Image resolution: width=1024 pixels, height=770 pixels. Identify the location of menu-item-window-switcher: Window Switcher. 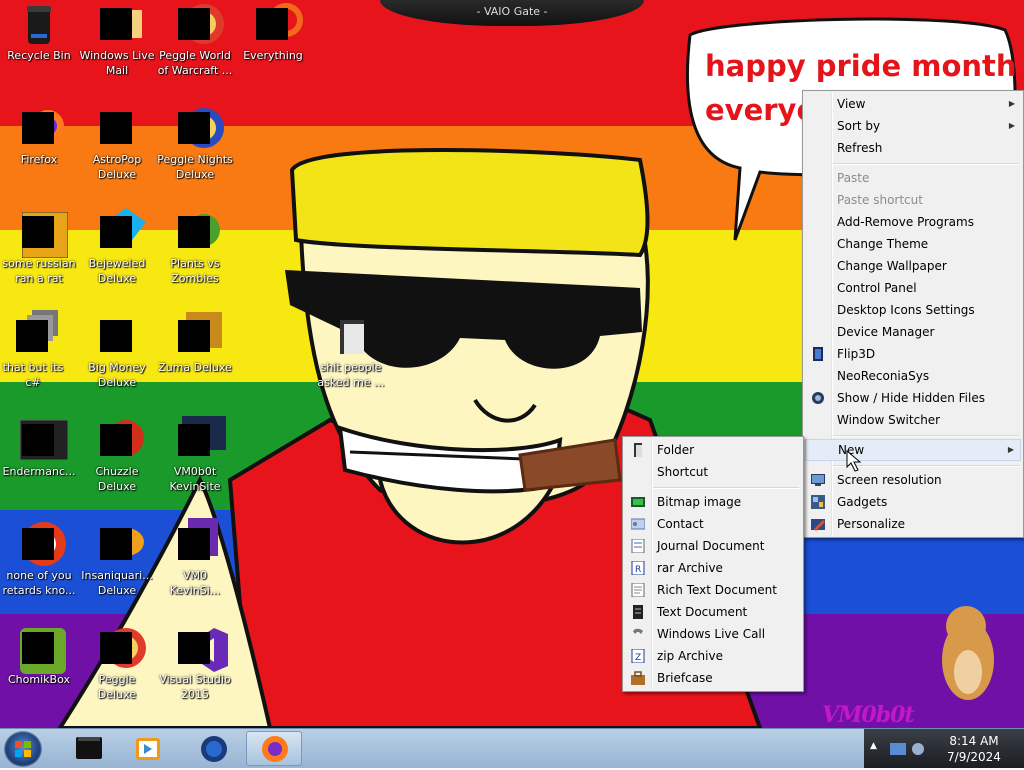
(913, 420).